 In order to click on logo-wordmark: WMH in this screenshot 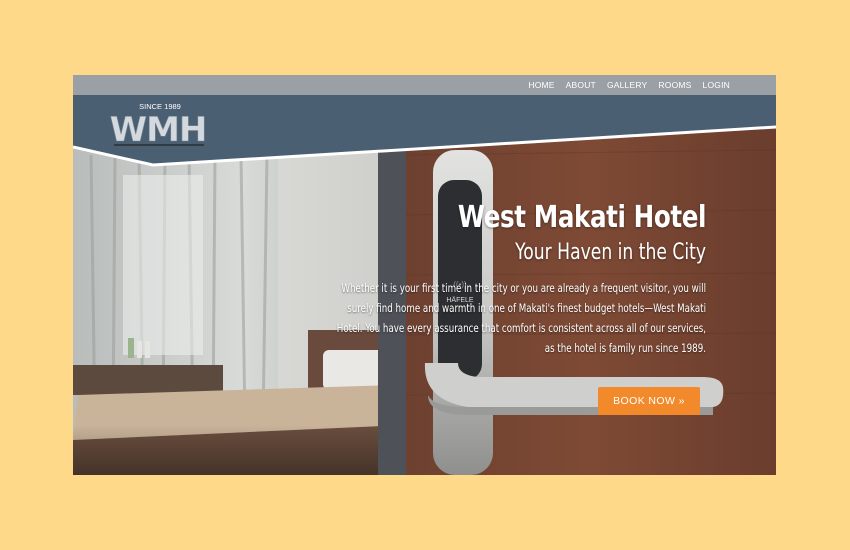, I will do `click(158, 130)`.